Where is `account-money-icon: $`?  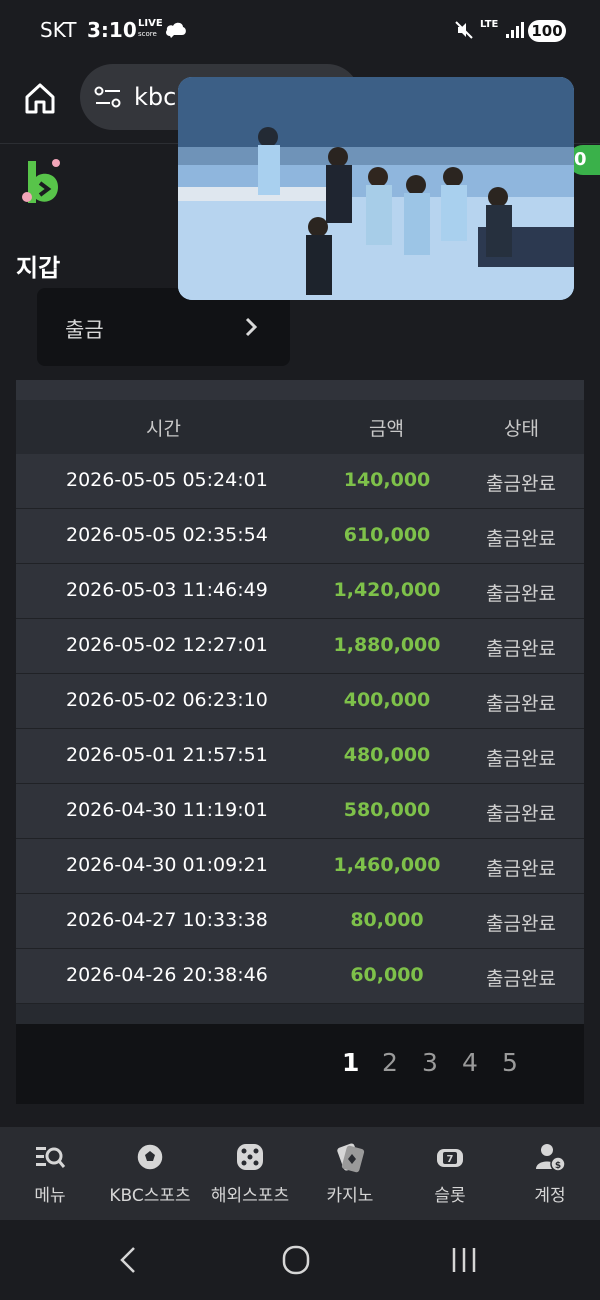
account-money-icon: $ is located at coordinates (551, 1158).